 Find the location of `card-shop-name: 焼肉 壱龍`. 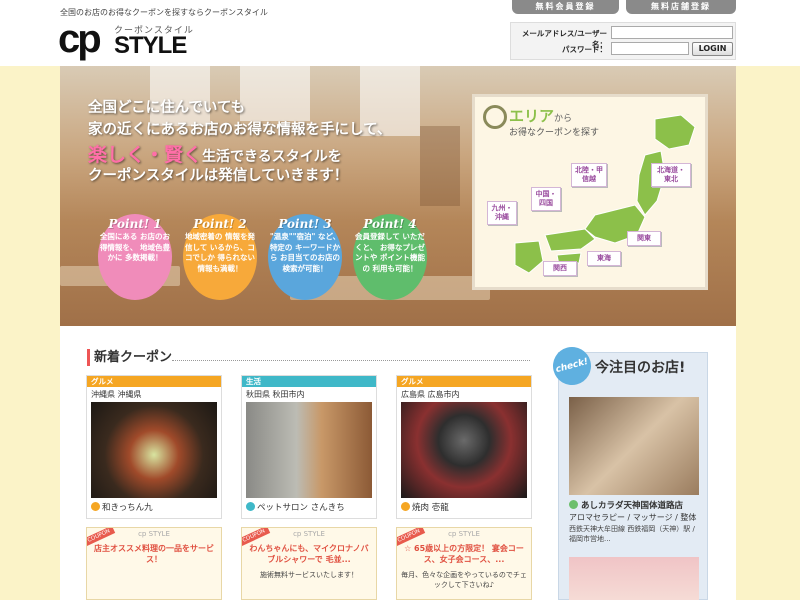

card-shop-name: 焼肉 壱龍 is located at coordinates (464, 505).